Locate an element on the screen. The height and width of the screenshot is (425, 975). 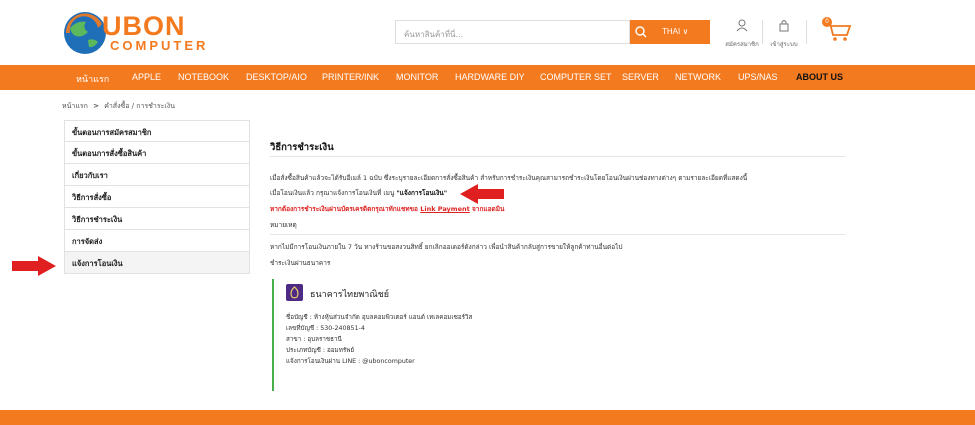
register-user-icon is located at coordinates (742, 25).